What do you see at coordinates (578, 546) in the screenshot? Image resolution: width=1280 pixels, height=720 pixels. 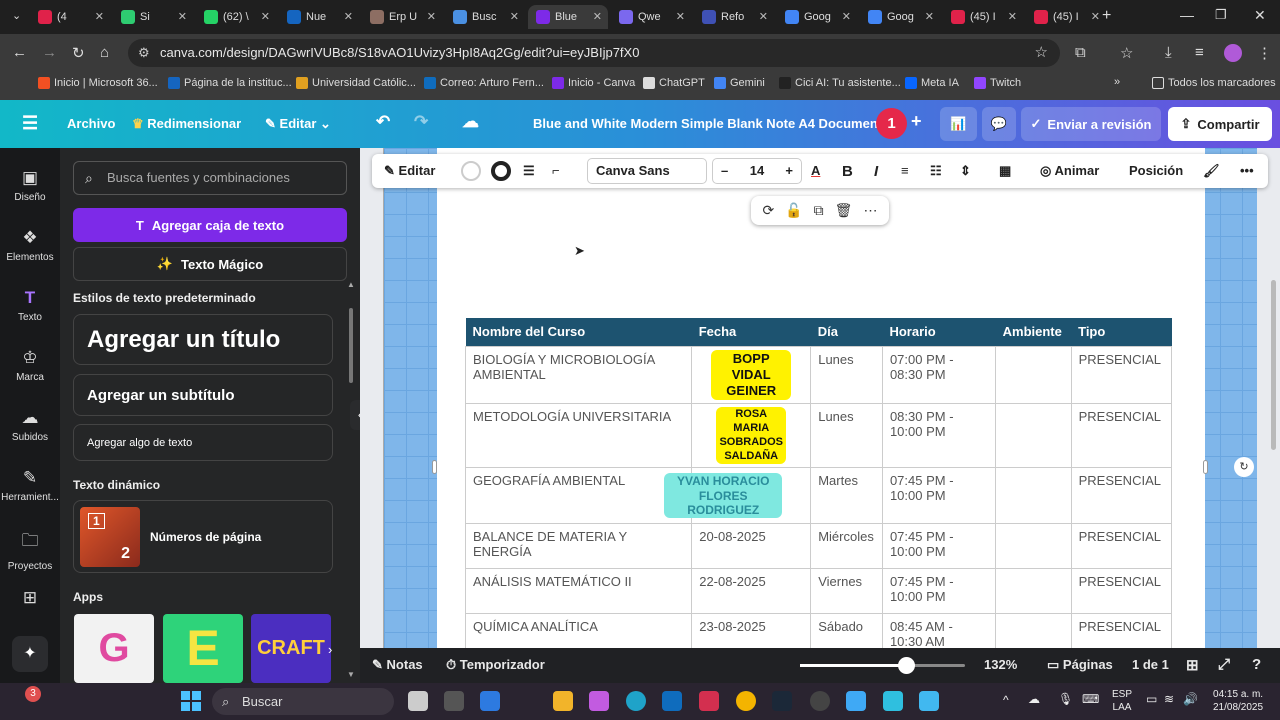 I see `table-cell-curso: BALANCE DE MATERIA Y ENERGÍA` at bounding box center [578, 546].